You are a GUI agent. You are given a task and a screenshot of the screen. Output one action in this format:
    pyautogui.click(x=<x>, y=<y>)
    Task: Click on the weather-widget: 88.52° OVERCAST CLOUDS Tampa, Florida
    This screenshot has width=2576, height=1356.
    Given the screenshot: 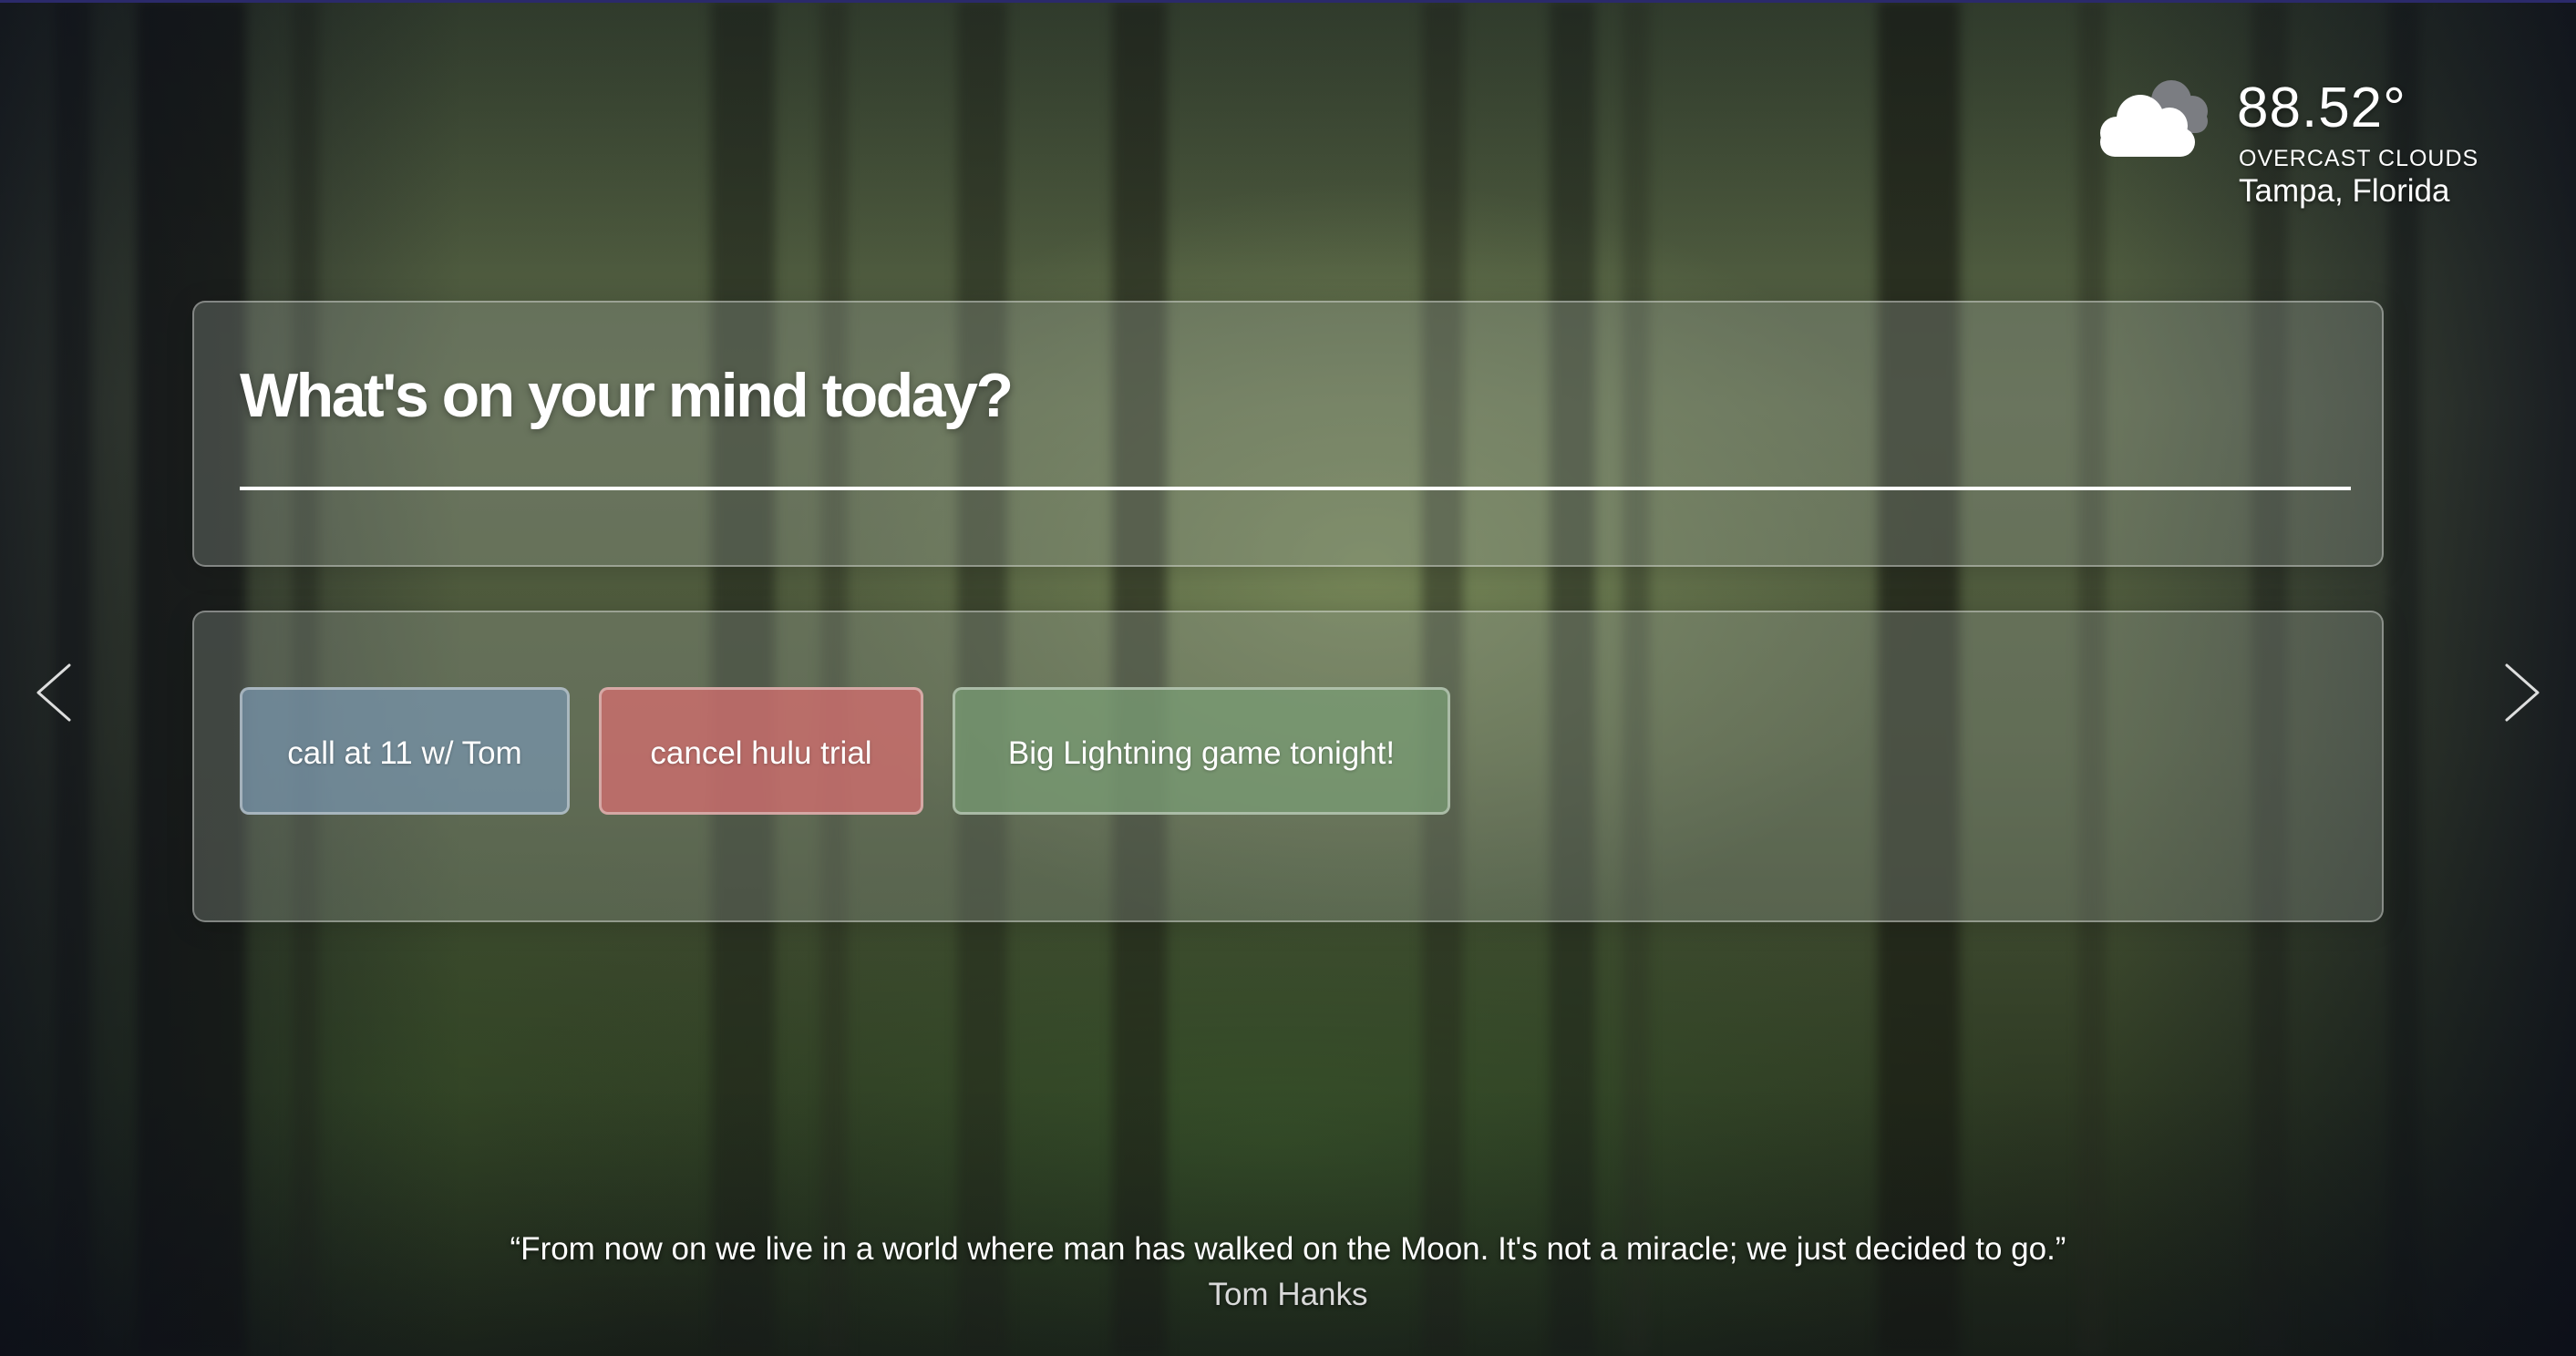 What is the action you would take?
    pyautogui.click(x=2306, y=146)
    